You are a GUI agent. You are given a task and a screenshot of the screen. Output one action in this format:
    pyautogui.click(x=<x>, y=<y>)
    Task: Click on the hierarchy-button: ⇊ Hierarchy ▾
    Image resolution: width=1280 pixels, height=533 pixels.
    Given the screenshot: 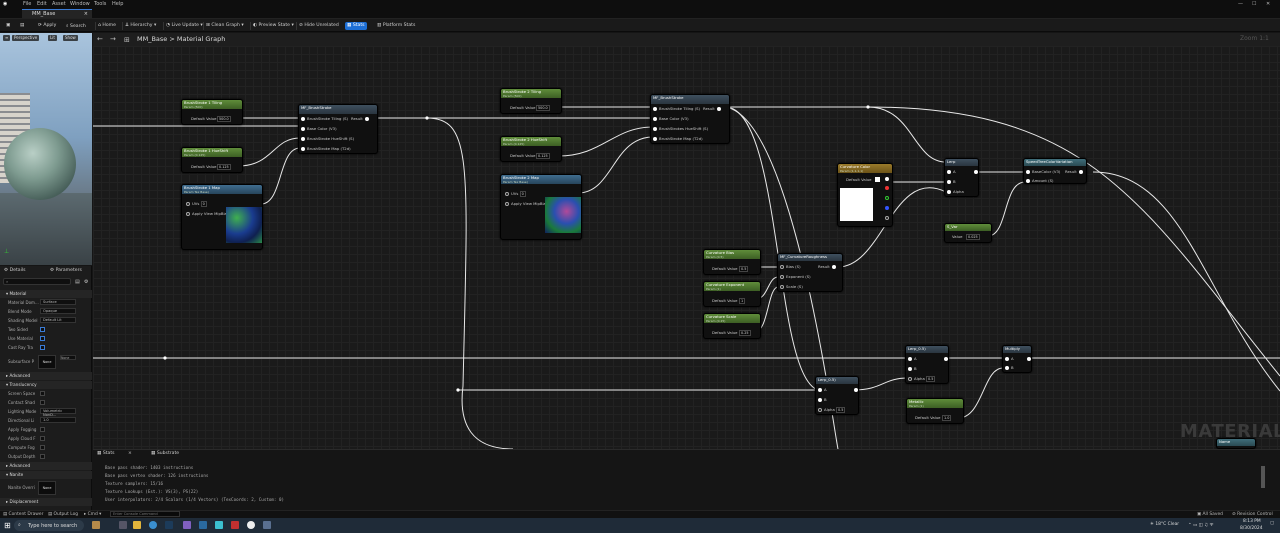 What is the action you would take?
    pyautogui.click(x=140, y=26)
    